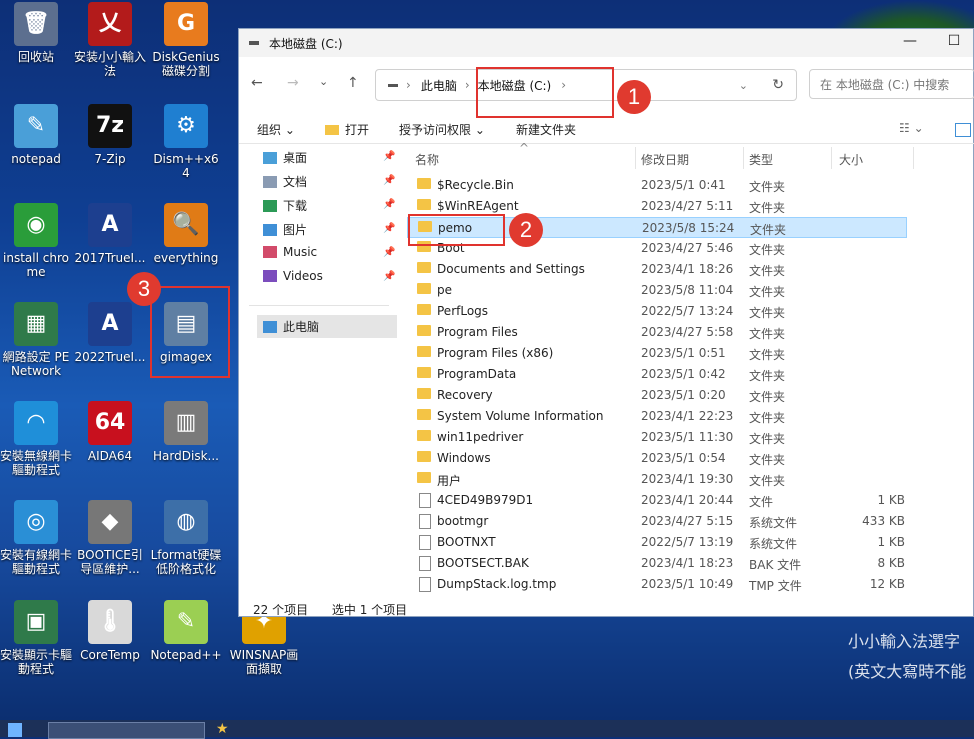 The width and height of the screenshot is (974, 739). I want to click on desktop-icon: 7z 7-Zip, so click(110, 135).